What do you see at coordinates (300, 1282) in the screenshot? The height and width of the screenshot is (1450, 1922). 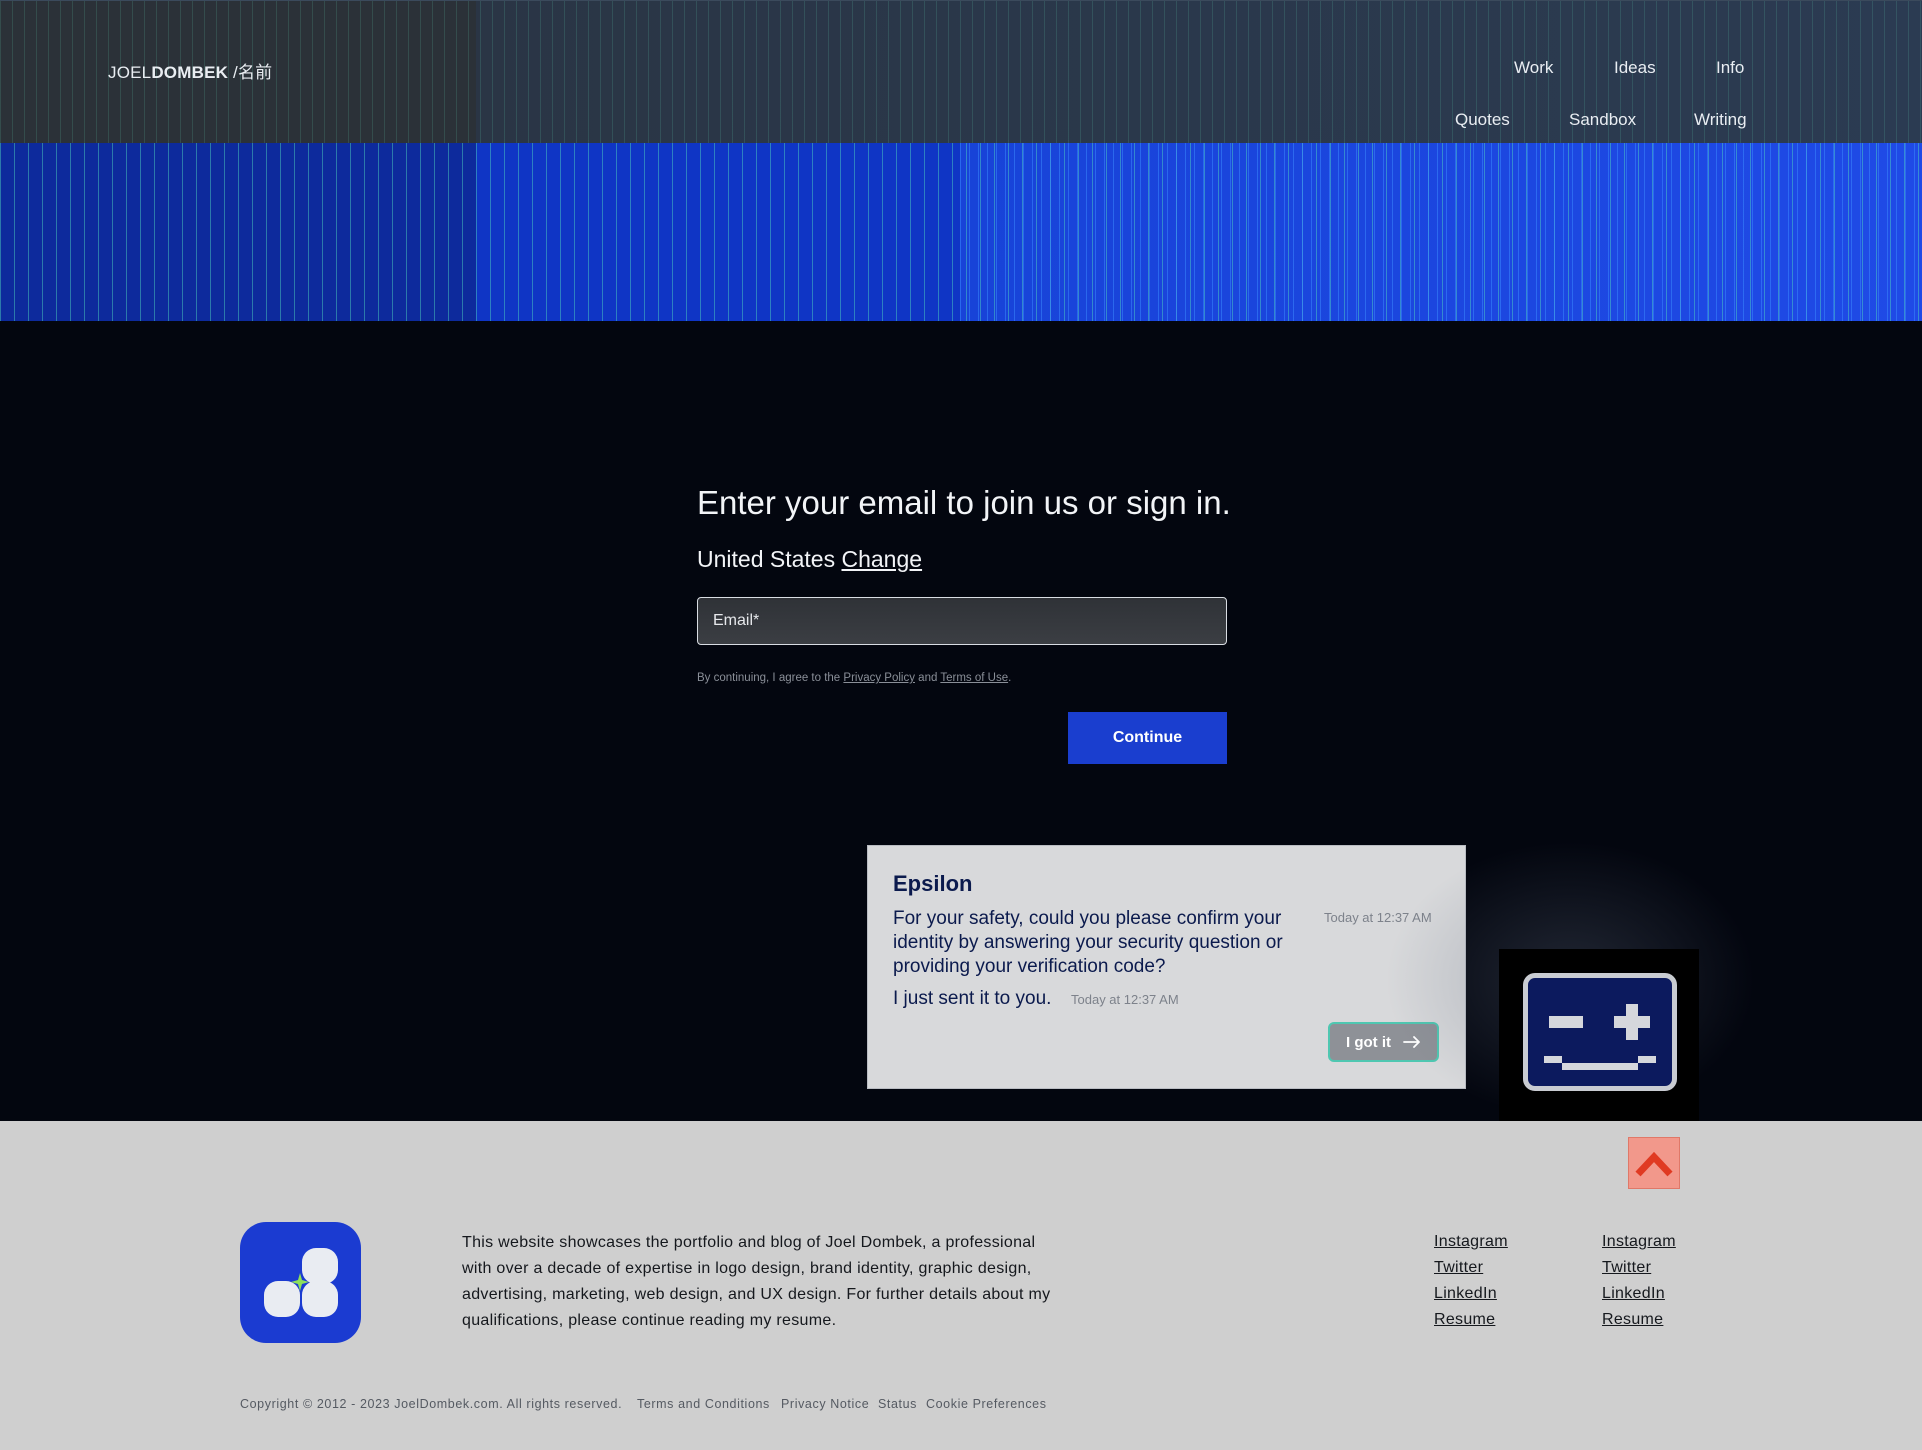 I see `clover-logo-icon` at bounding box center [300, 1282].